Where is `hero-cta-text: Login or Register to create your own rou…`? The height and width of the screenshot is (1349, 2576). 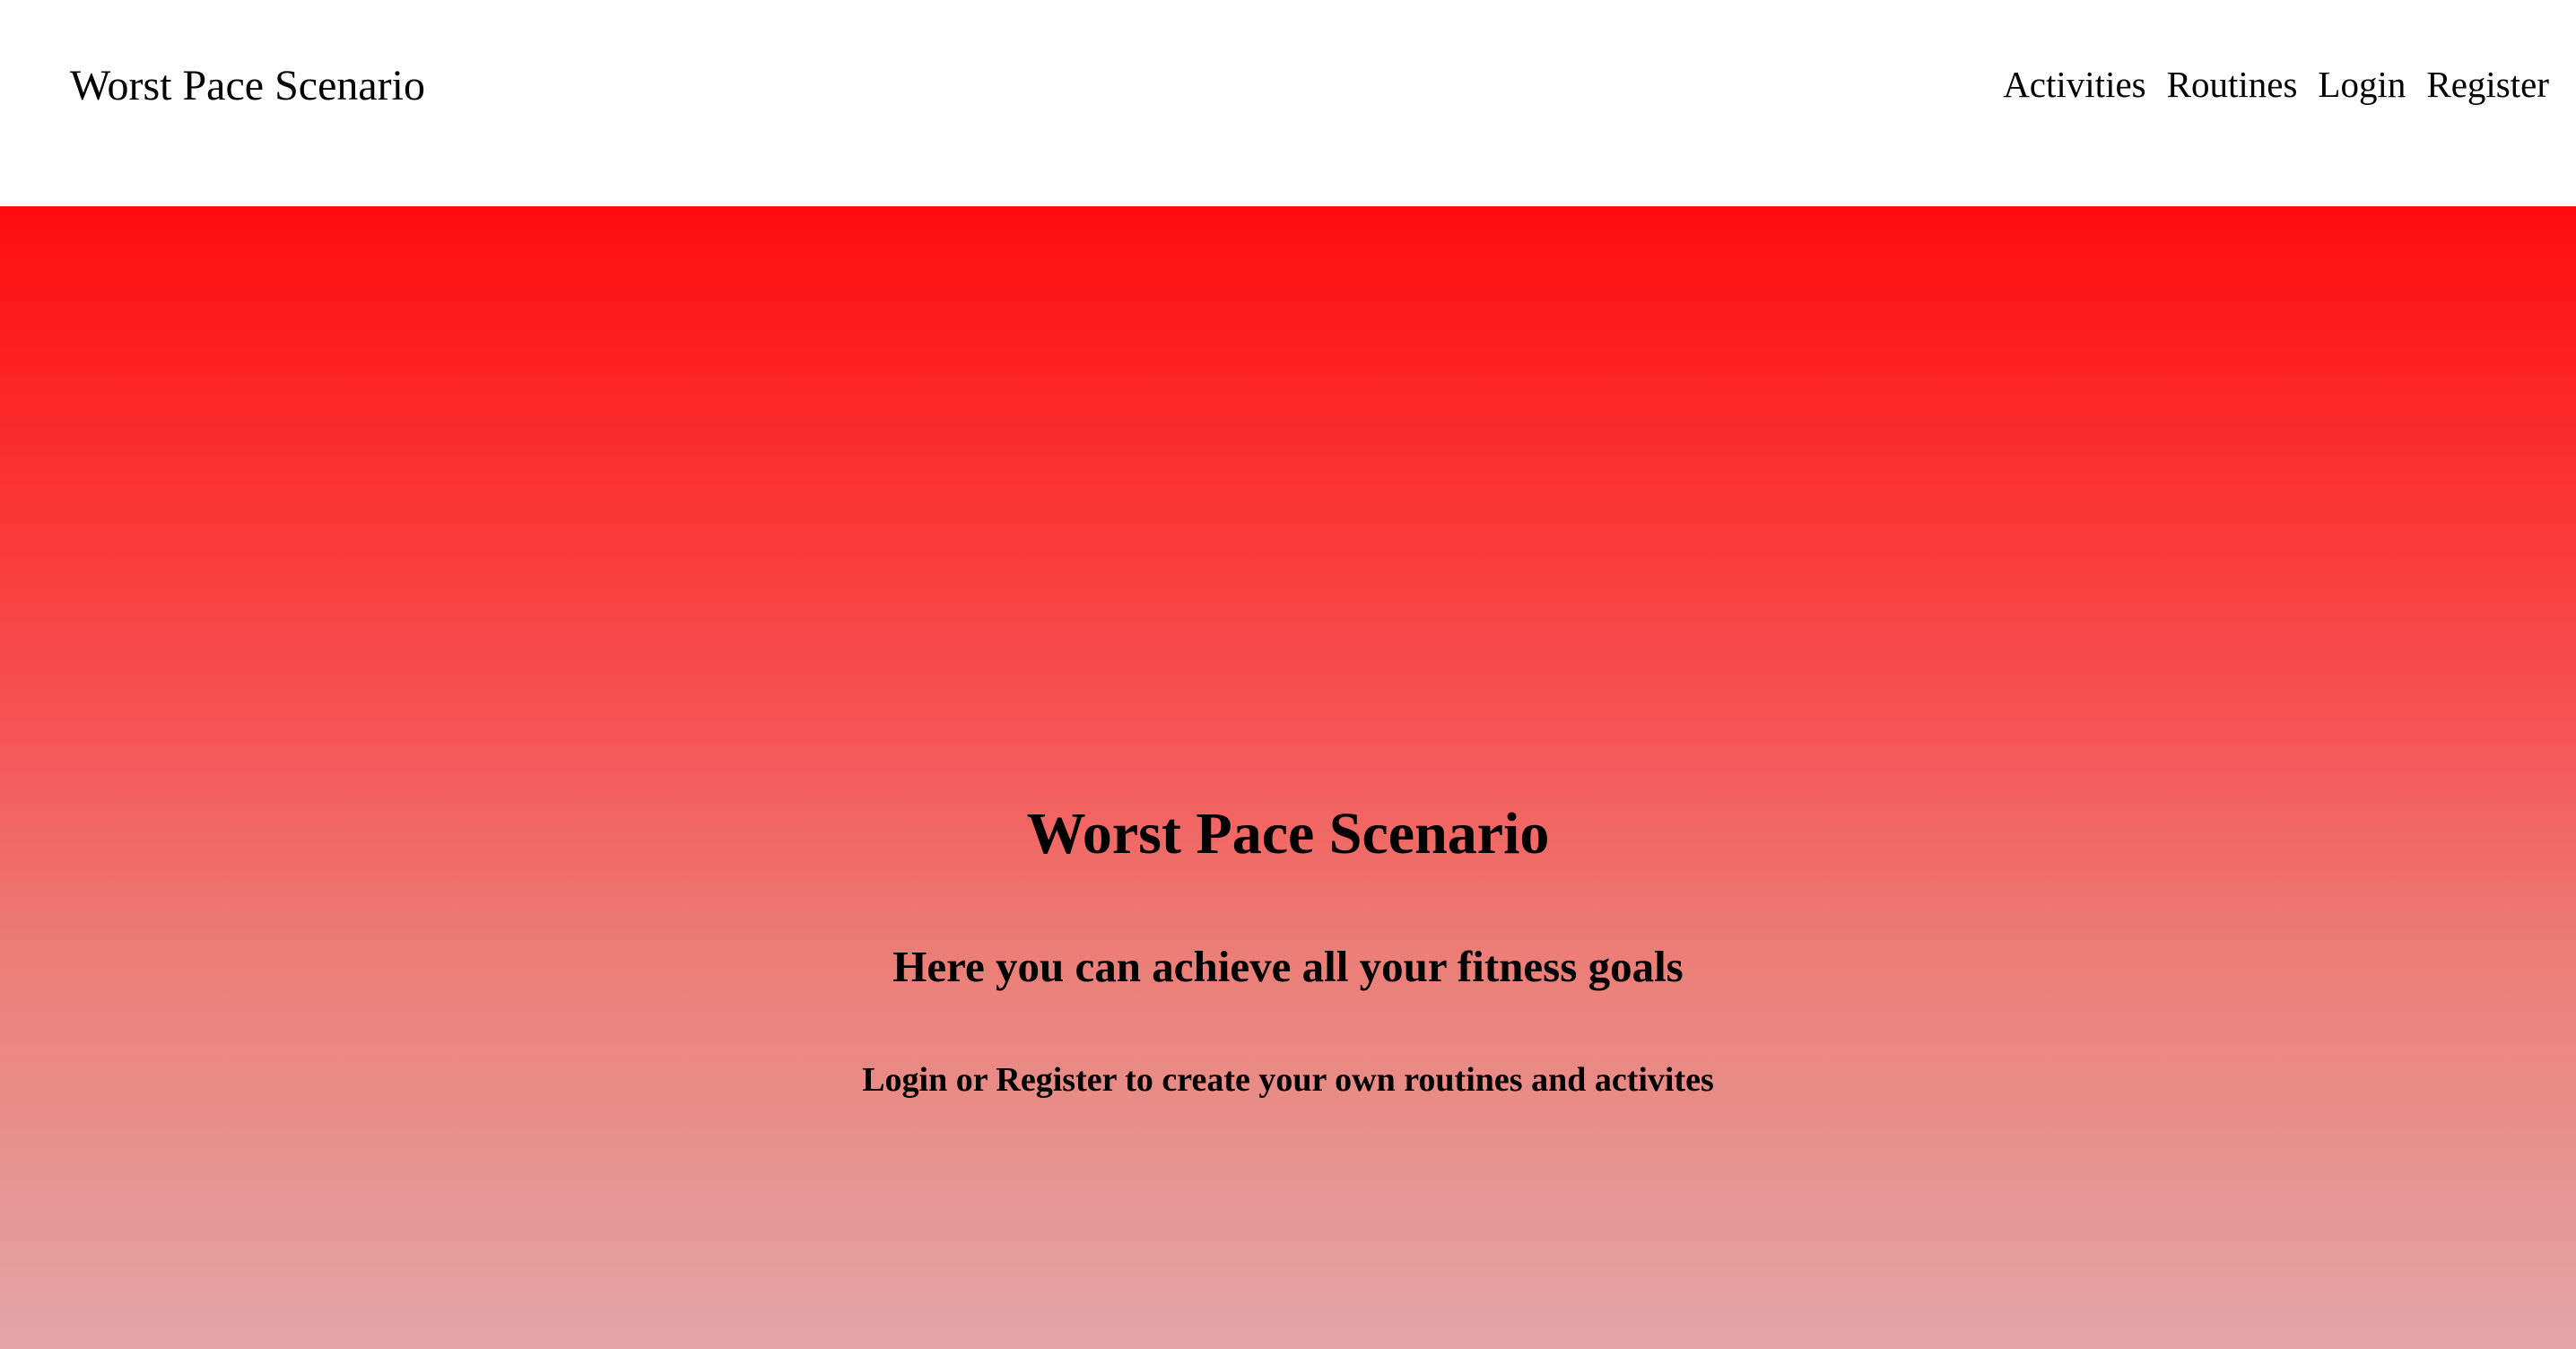 hero-cta-text: Login or Register to create your own rou… is located at coordinates (1288, 1080).